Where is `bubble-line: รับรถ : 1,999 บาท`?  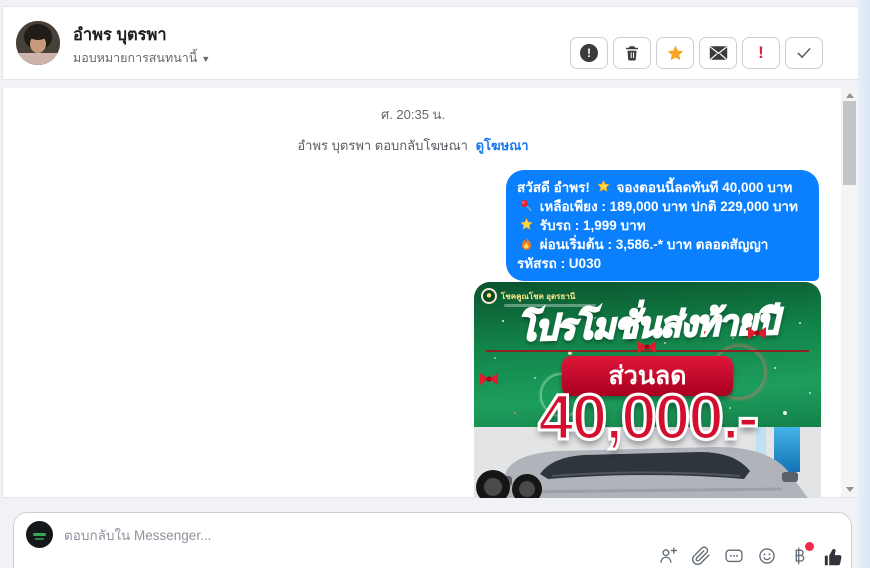 bubble-line: รับรถ : 1,999 บาท is located at coordinates (662, 225).